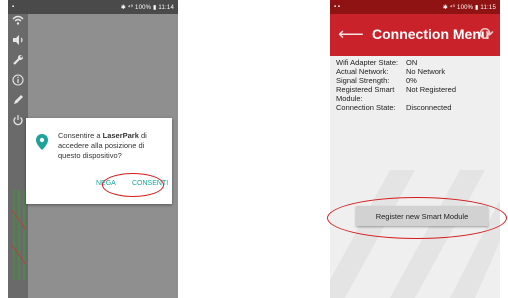 The height and width of the screenshot is (298, 508). Describe the element at coordinates (417, 218) in the screenshot. I see `annotation-ellipse-register` at that location.